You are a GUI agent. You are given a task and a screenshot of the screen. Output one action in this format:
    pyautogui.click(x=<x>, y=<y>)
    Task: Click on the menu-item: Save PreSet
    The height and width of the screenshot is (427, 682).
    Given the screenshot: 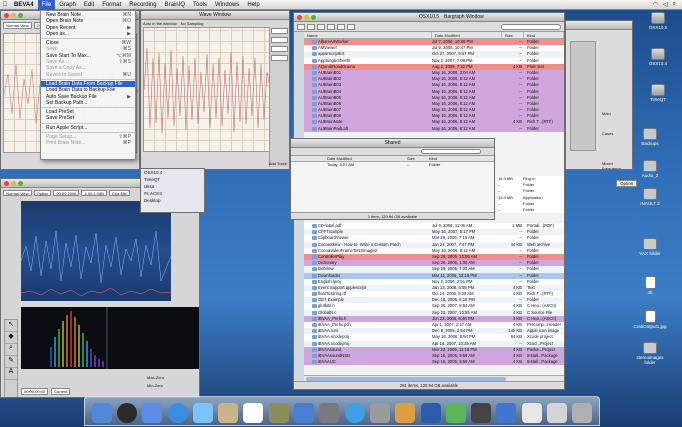 What is the action you would take?
    pyautogui.click(x=88, y=118)
    